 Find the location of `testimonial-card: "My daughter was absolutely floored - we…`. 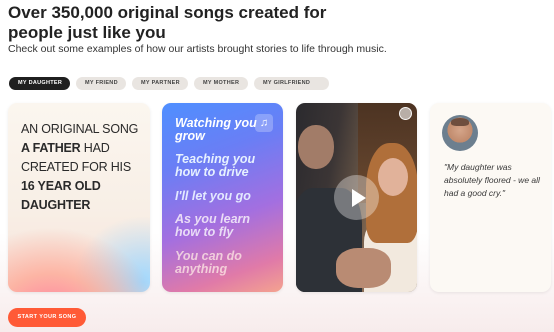

testimonial-card: "My daughter was absolutely floored - we… is located at coordinates (490, 197).